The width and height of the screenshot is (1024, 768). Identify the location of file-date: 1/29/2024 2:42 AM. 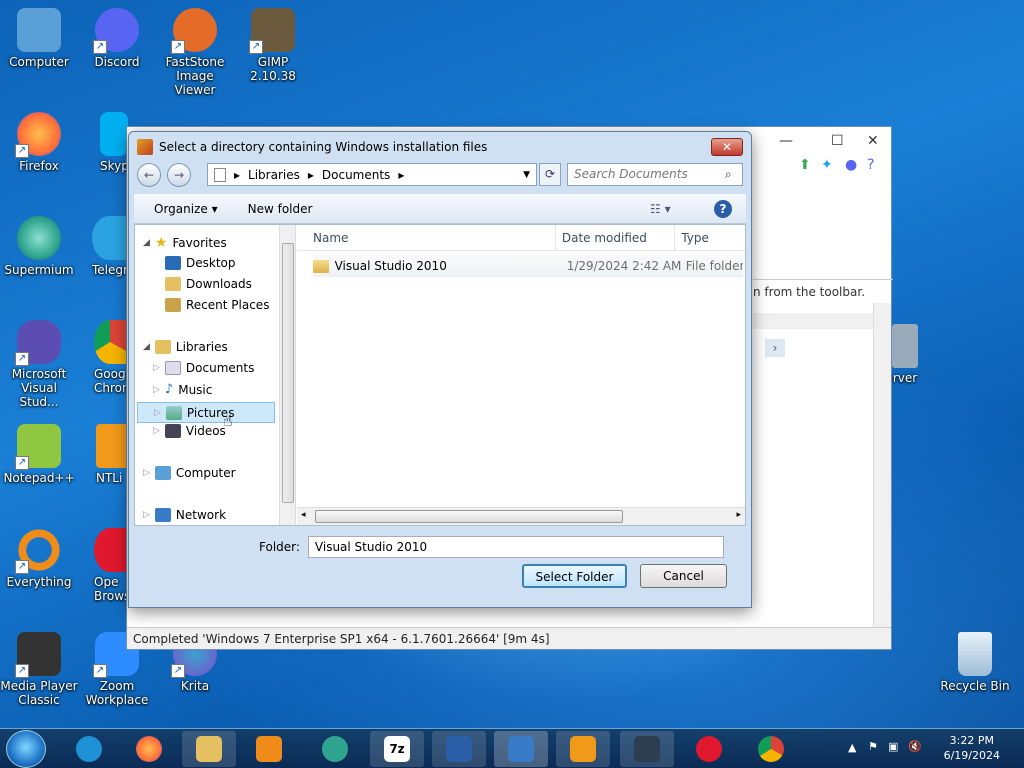
(624, 266).